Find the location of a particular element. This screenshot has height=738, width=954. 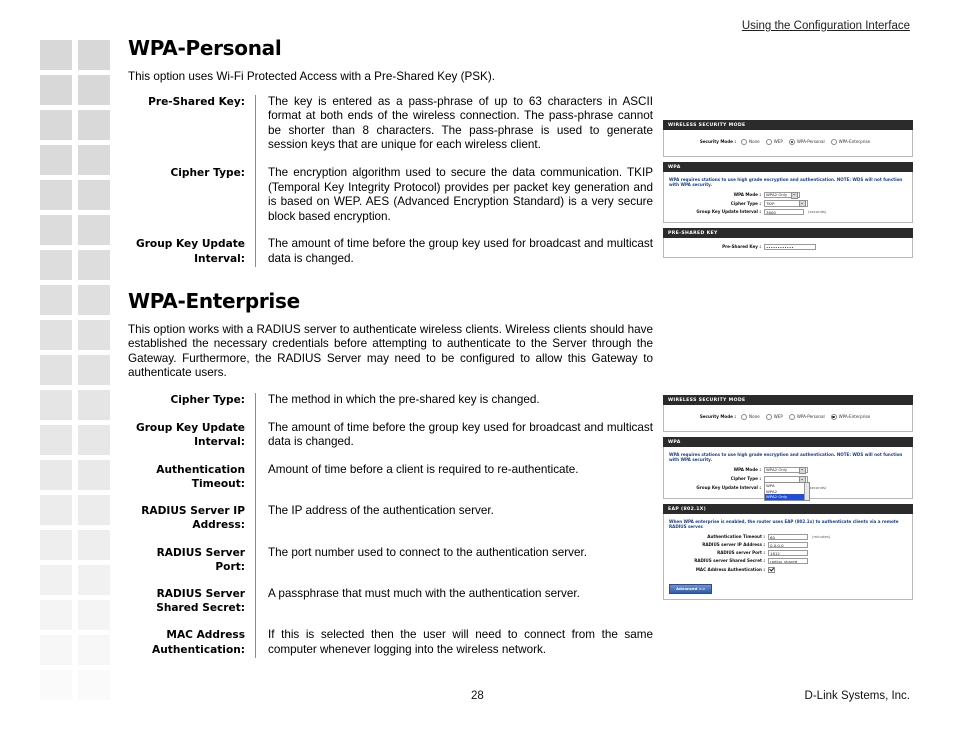

definition-label: Authentication Timeout: is located at coordinates (192, 483).